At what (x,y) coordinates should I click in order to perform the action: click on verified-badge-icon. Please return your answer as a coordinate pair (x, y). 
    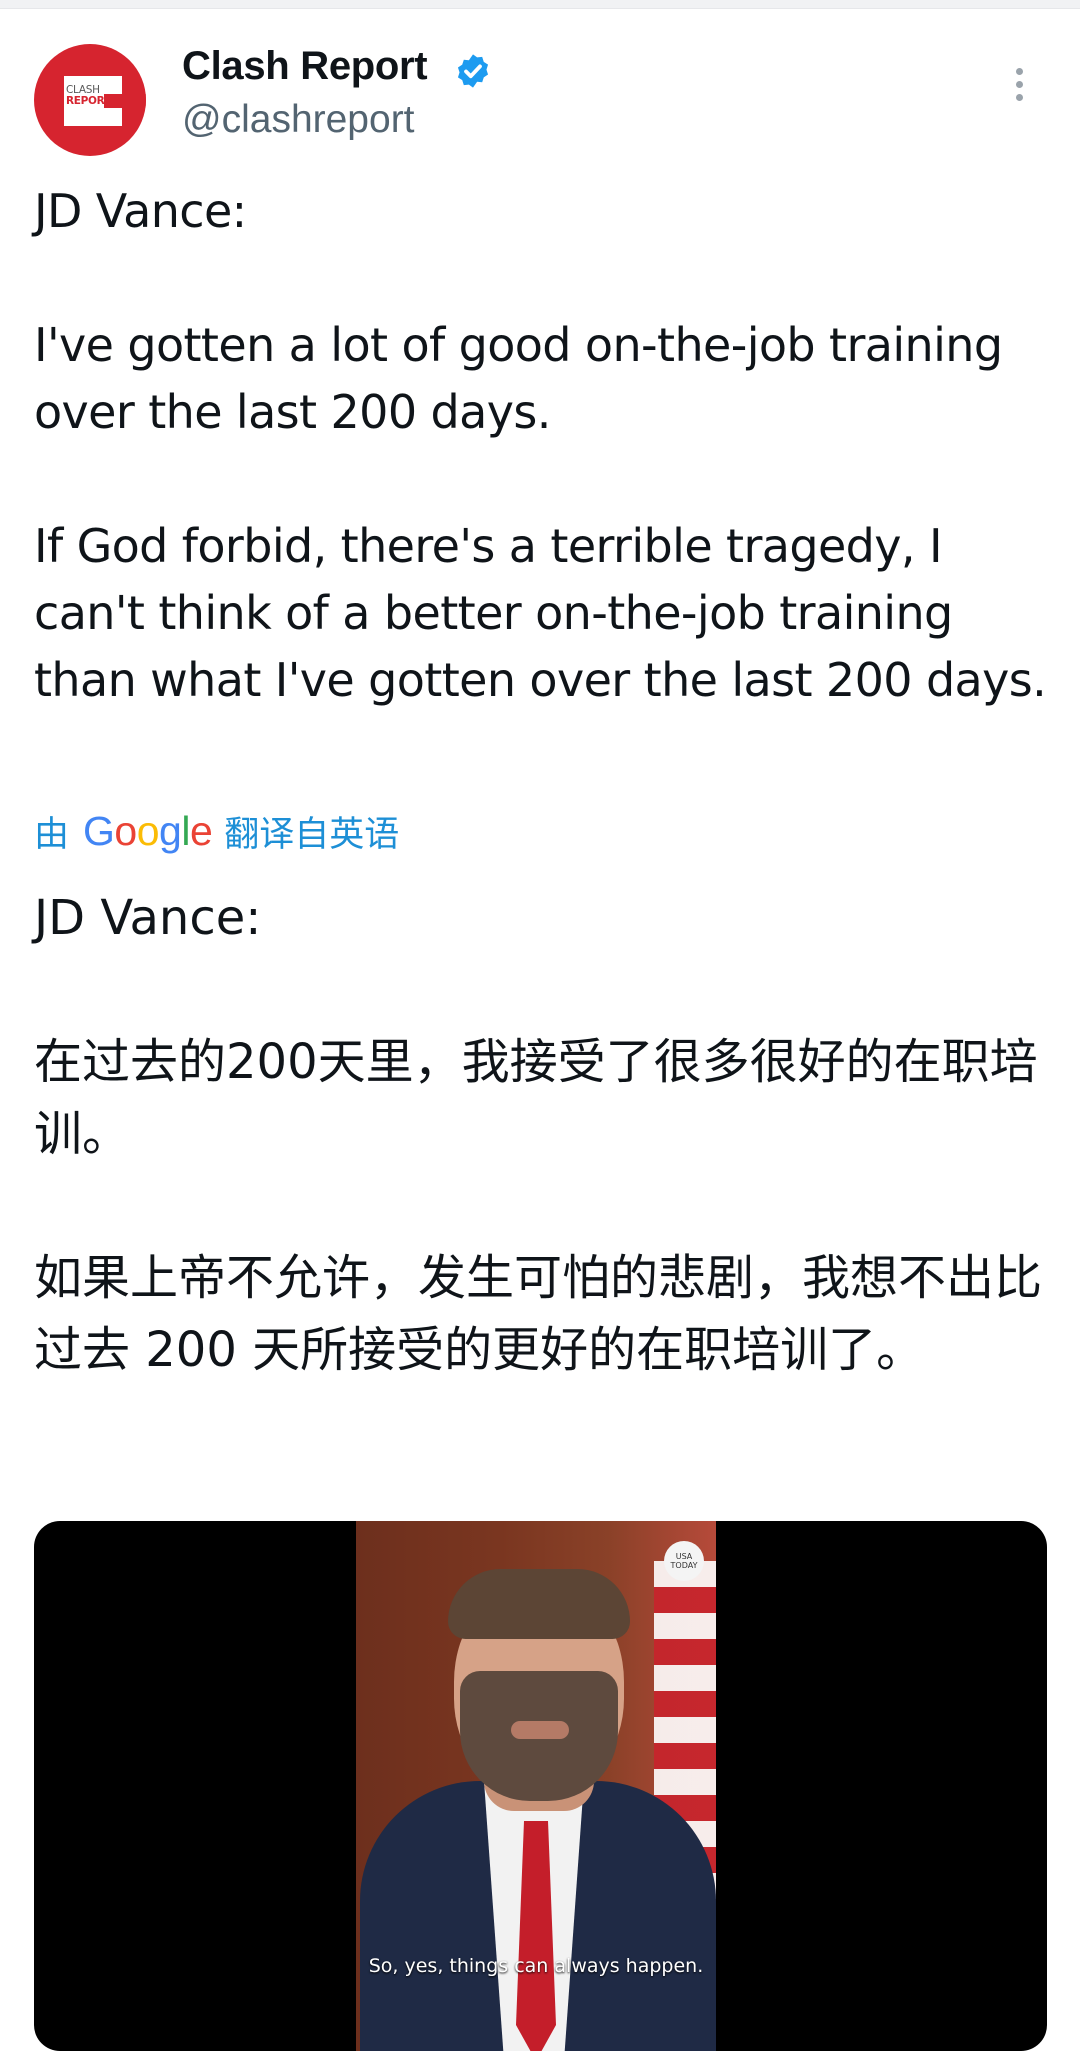
    Looking at the image, I should click on (473, 71).